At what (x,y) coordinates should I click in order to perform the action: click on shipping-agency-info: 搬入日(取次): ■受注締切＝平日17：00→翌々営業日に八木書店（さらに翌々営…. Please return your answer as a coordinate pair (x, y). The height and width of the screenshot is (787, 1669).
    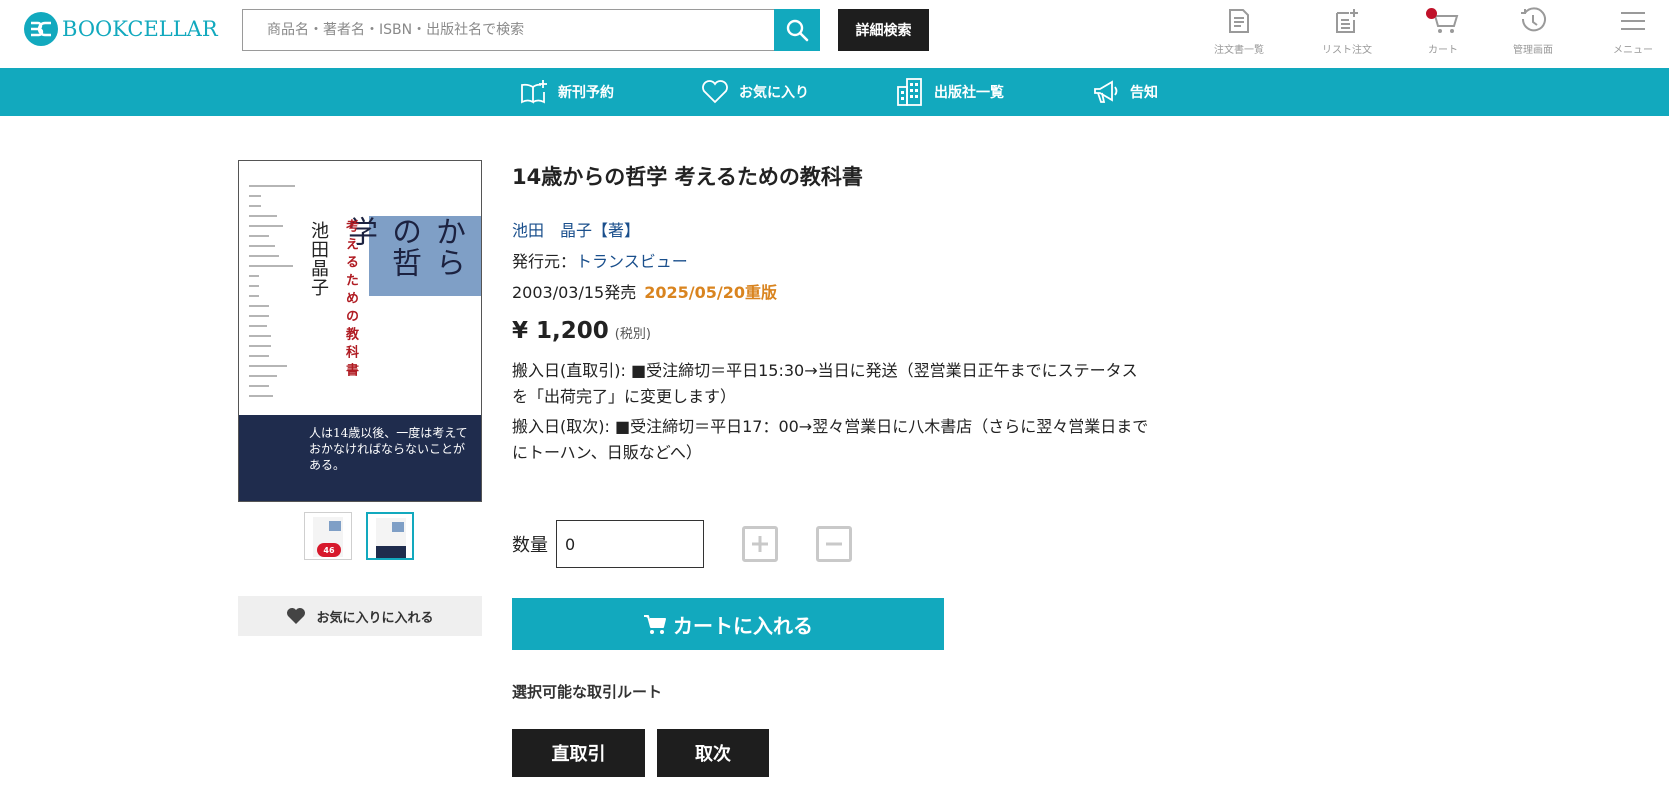
    Looking at the image, I should click on (830, 439).